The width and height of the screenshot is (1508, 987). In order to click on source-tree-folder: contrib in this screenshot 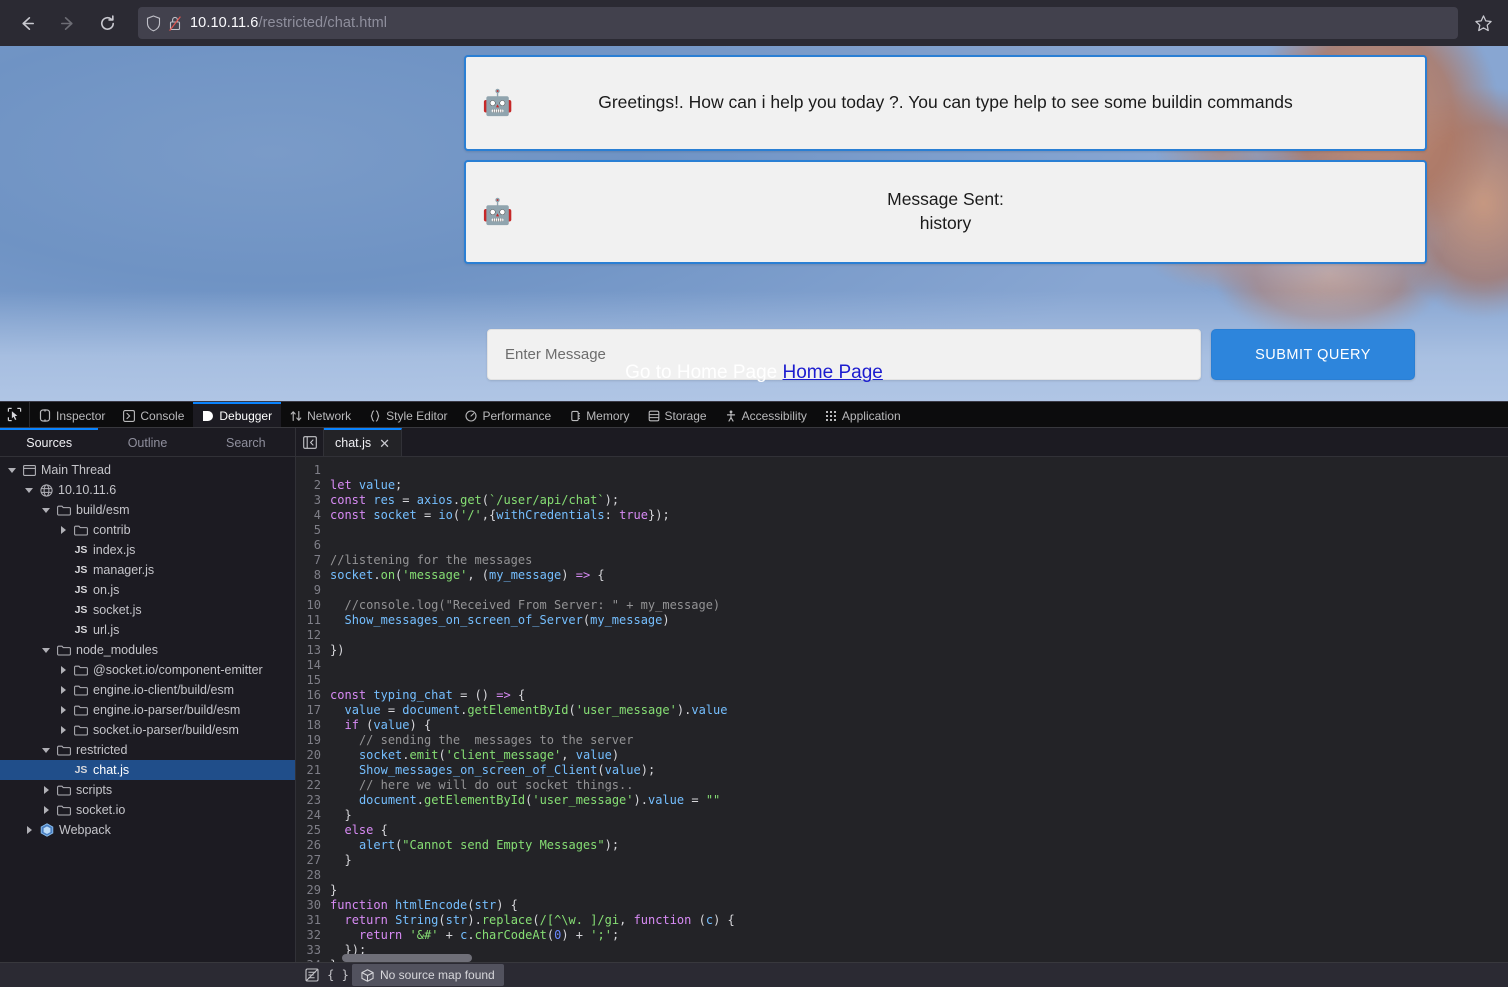, I will do `click(147, 530)`.